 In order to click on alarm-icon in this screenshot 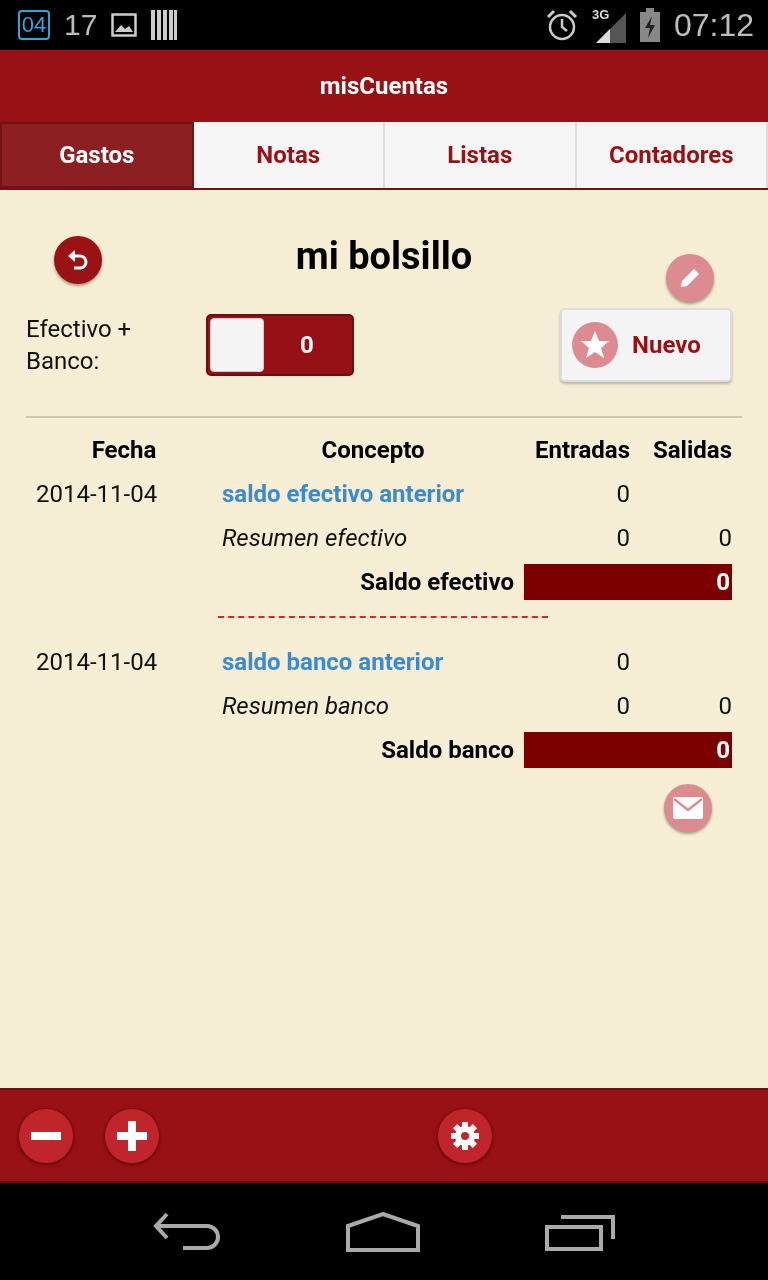, I will do `click(561, 25)`.